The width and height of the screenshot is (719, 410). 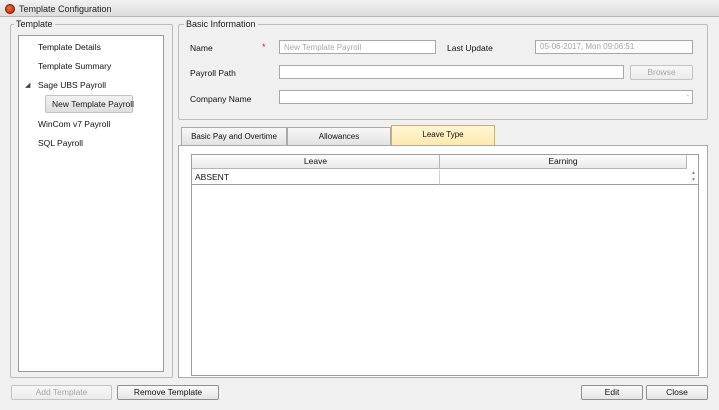 I want to click on required-marker: *, so click(x=264, y=47).